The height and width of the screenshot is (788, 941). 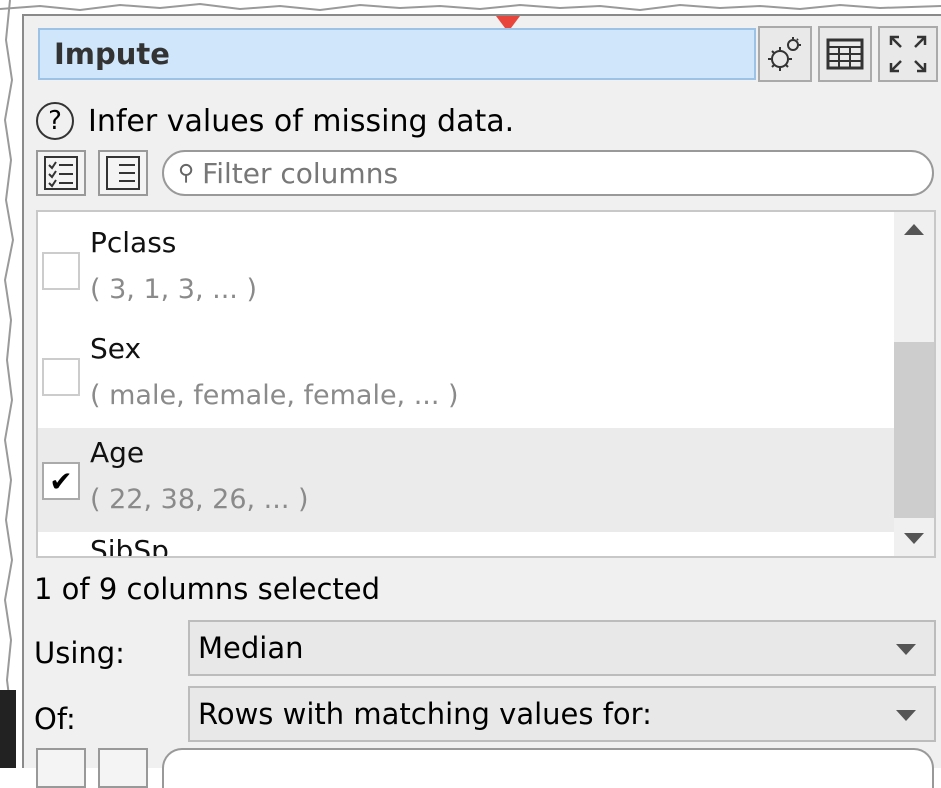 What do you see at coordinates (8, 729) in the screenshot?
I see `background-corner` at bounding box center [8, 729].